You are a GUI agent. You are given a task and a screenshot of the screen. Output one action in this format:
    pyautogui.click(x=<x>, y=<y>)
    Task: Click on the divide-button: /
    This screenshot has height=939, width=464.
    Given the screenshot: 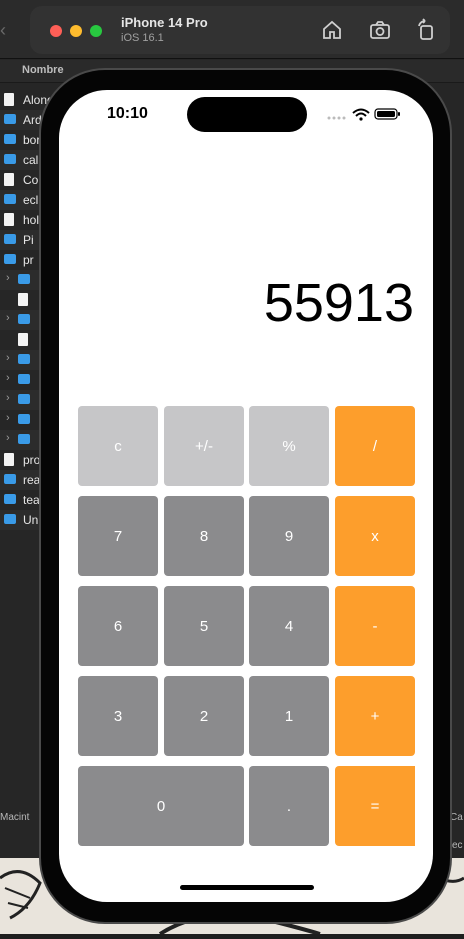 What is the action you would take?
    pyautogui.click(x=375, y=446)
    